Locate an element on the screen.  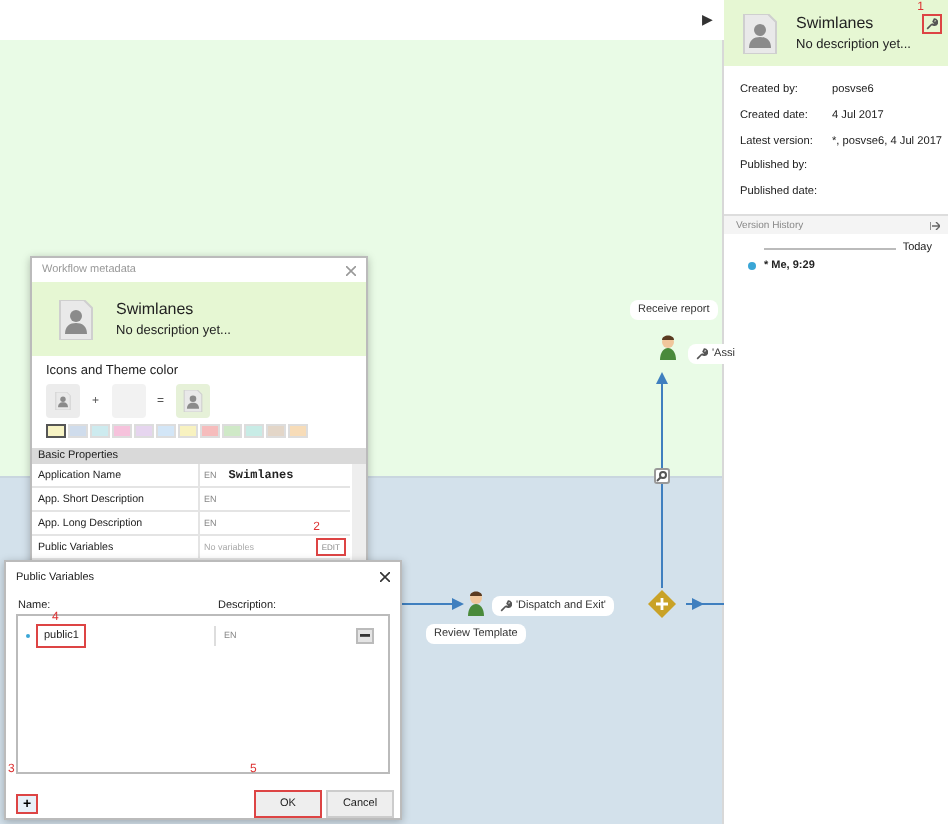
icon-slot is located at coordinates (63, 401).